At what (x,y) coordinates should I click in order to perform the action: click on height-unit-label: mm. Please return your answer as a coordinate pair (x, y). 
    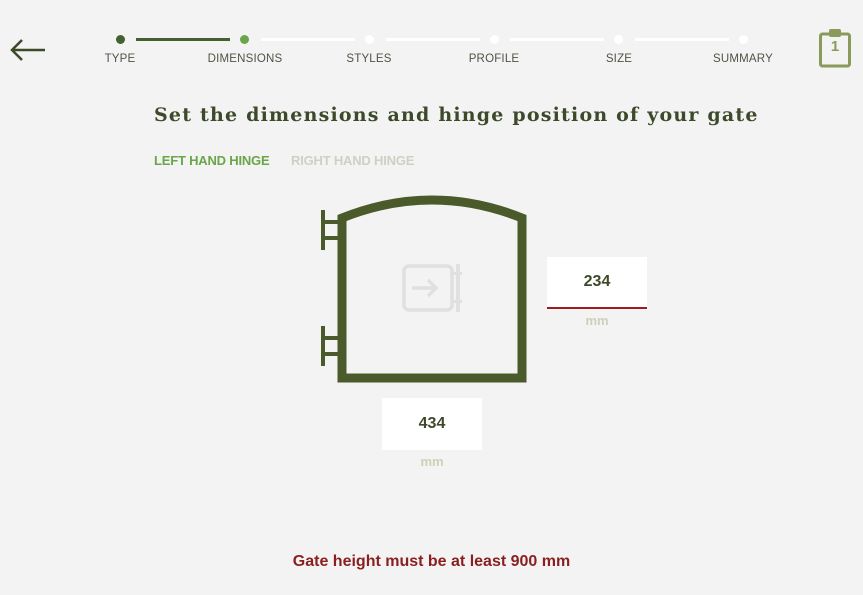
    Looking at the image, I should click on (432, 461).